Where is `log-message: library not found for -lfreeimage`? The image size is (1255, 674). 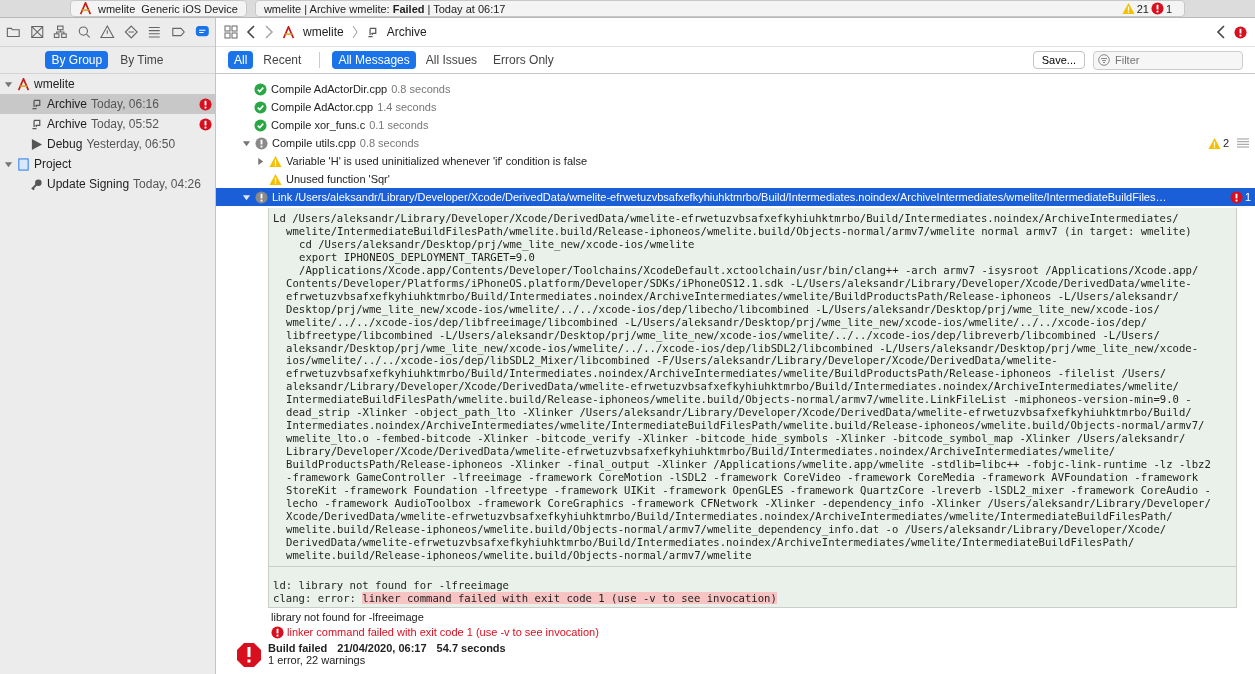
log-message: library not found for -lfreeimage is located at coordinates (347, 616).